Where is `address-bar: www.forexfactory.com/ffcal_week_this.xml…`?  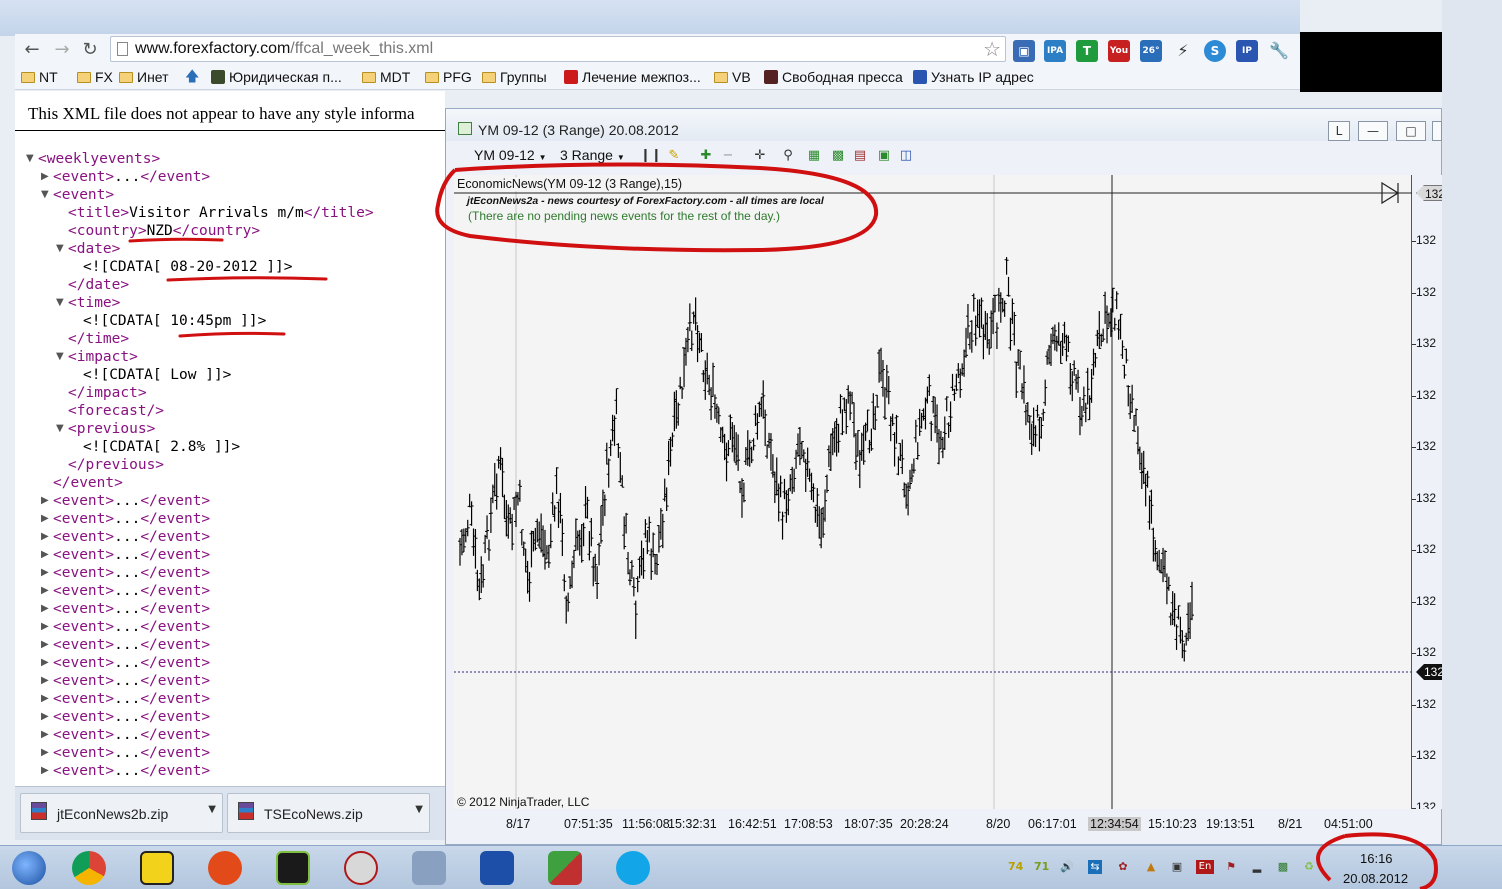
address-bar: www.forexfactory.com/ffcal_week_this.xml… is located at coordinates (558, 49).